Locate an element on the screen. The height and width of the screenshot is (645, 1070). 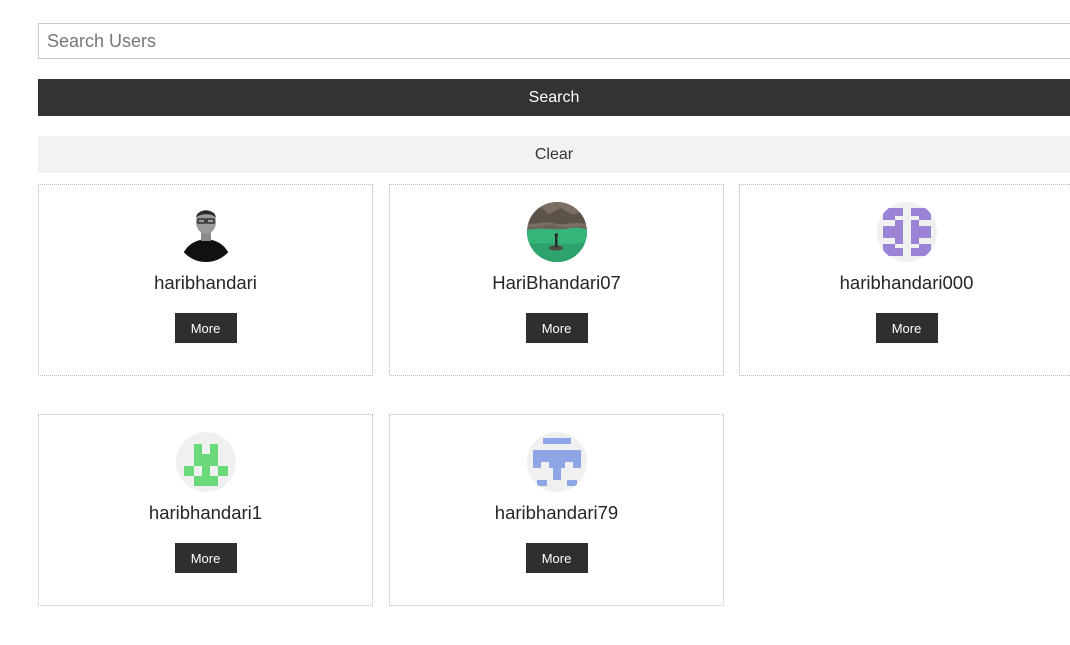
search-input is located at coordinates (554, 41).